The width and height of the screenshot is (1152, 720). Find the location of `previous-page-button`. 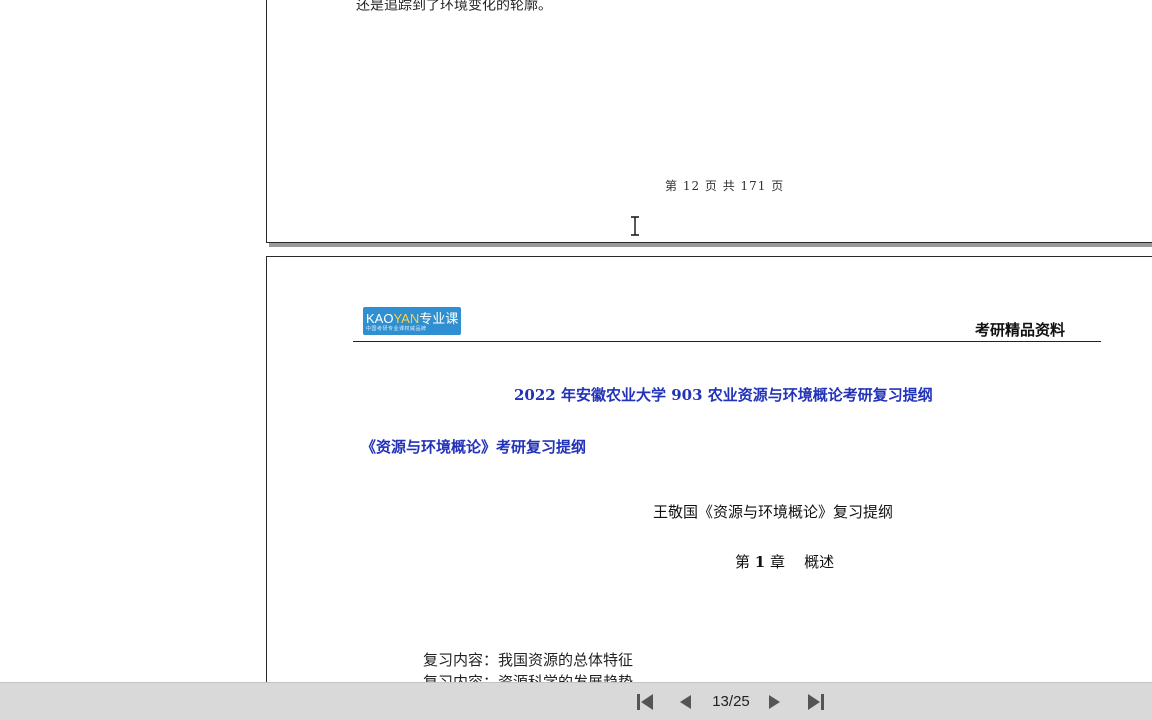

previous-page-button is located at coordinates (685, 702).